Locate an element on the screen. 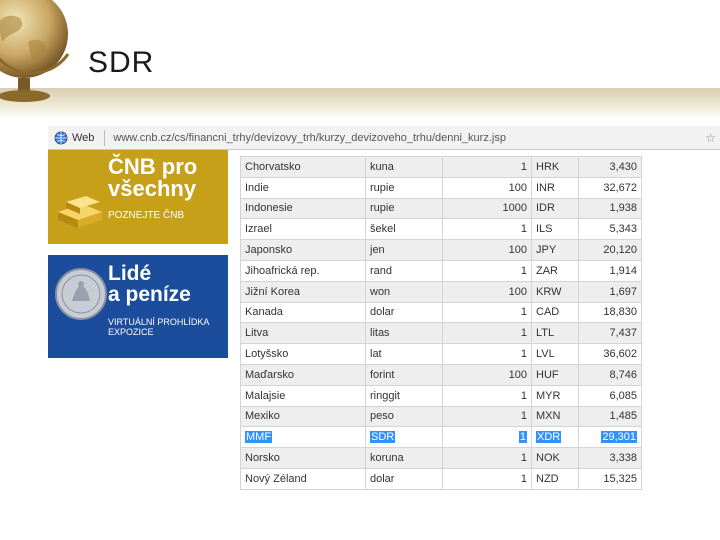  code-cell: NOK is located at coordinates (555, 458).